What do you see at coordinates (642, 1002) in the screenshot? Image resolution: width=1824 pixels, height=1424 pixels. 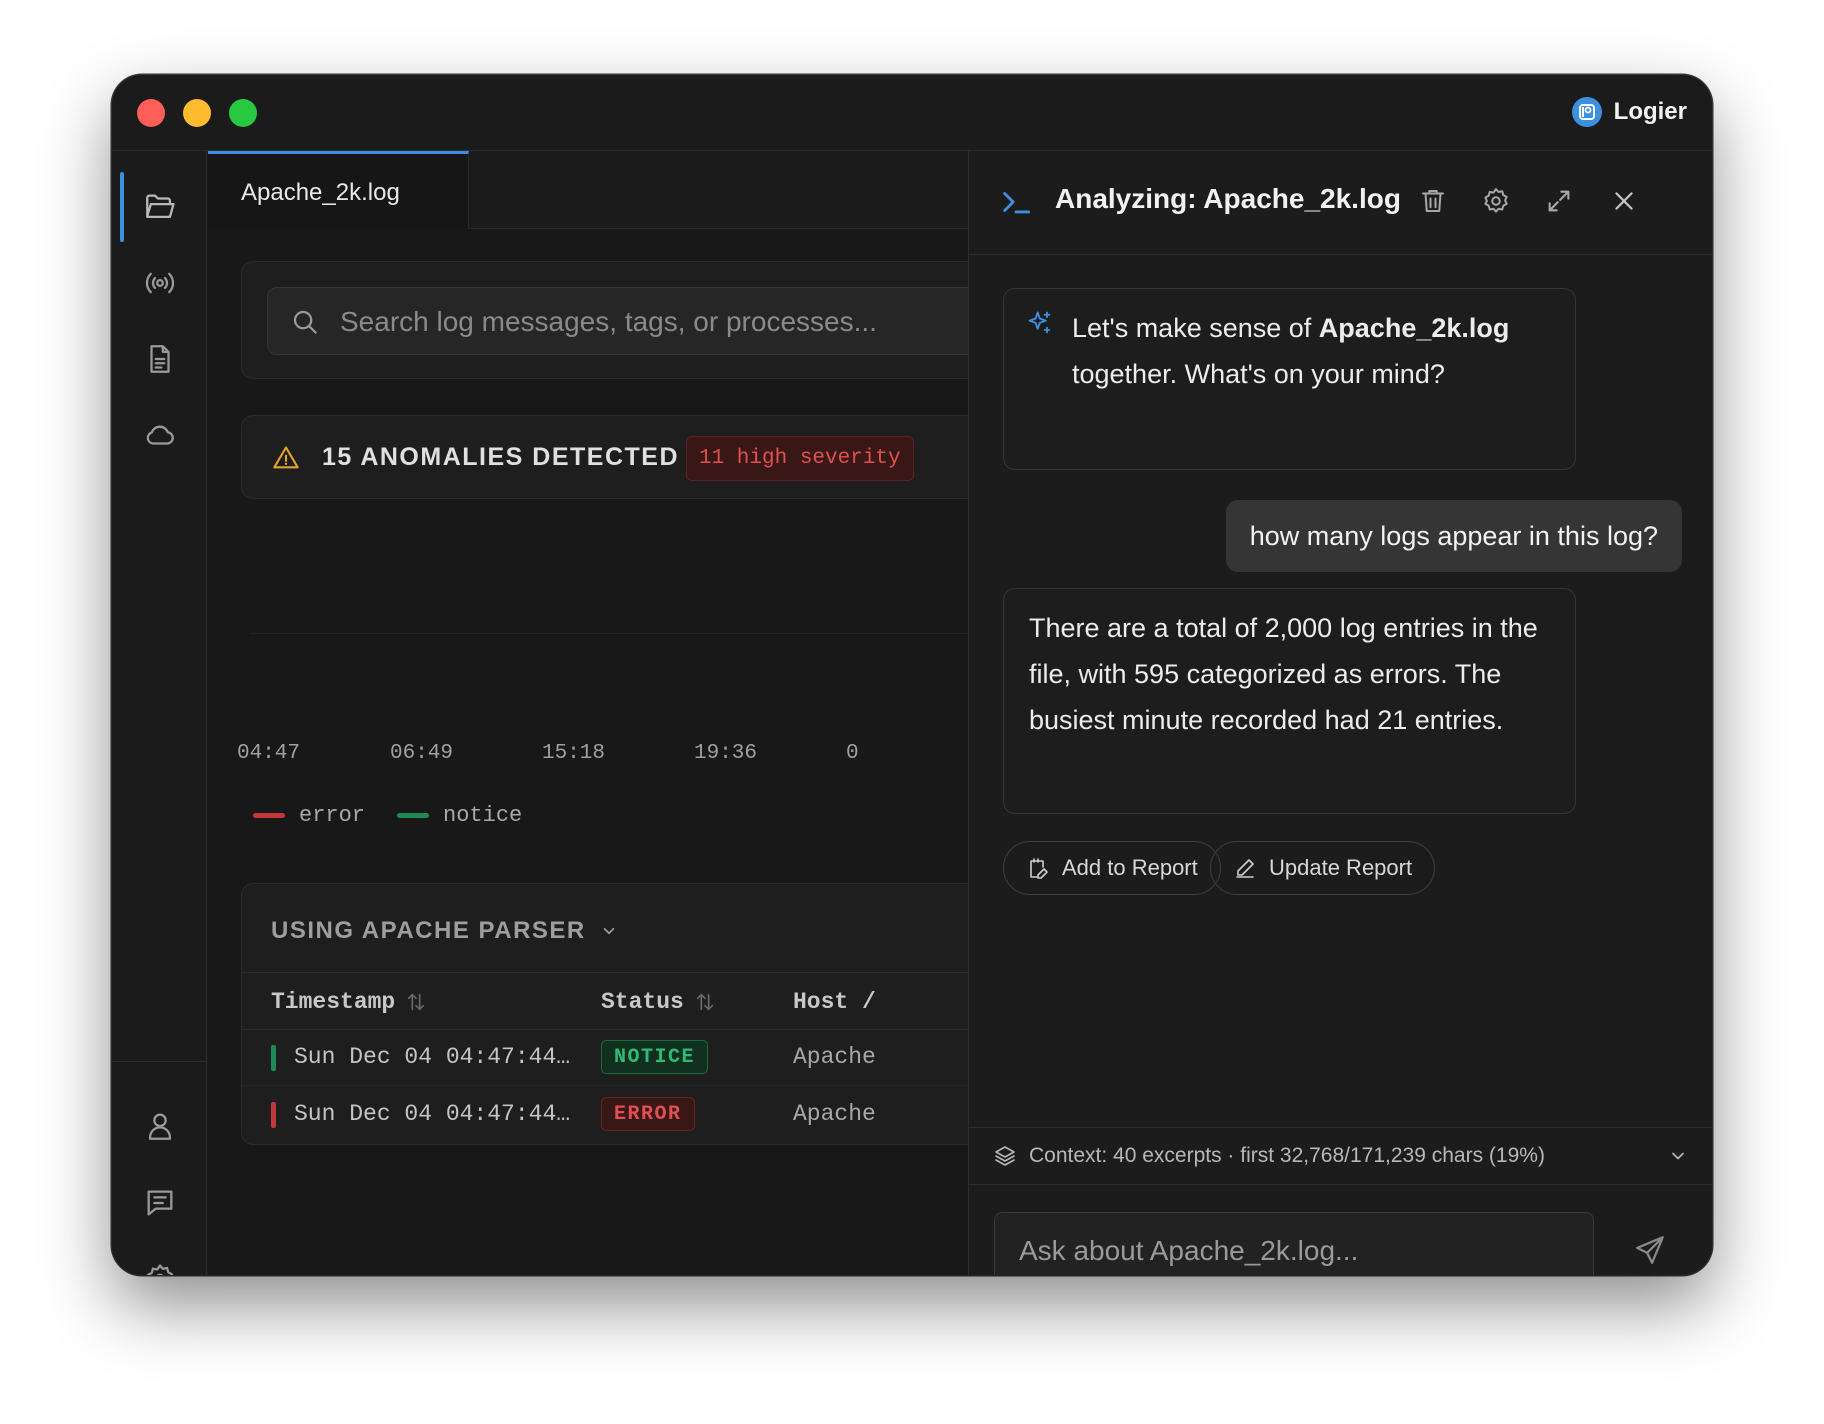 I see `column-label-status: Status` at bounding box center [642, 1002].